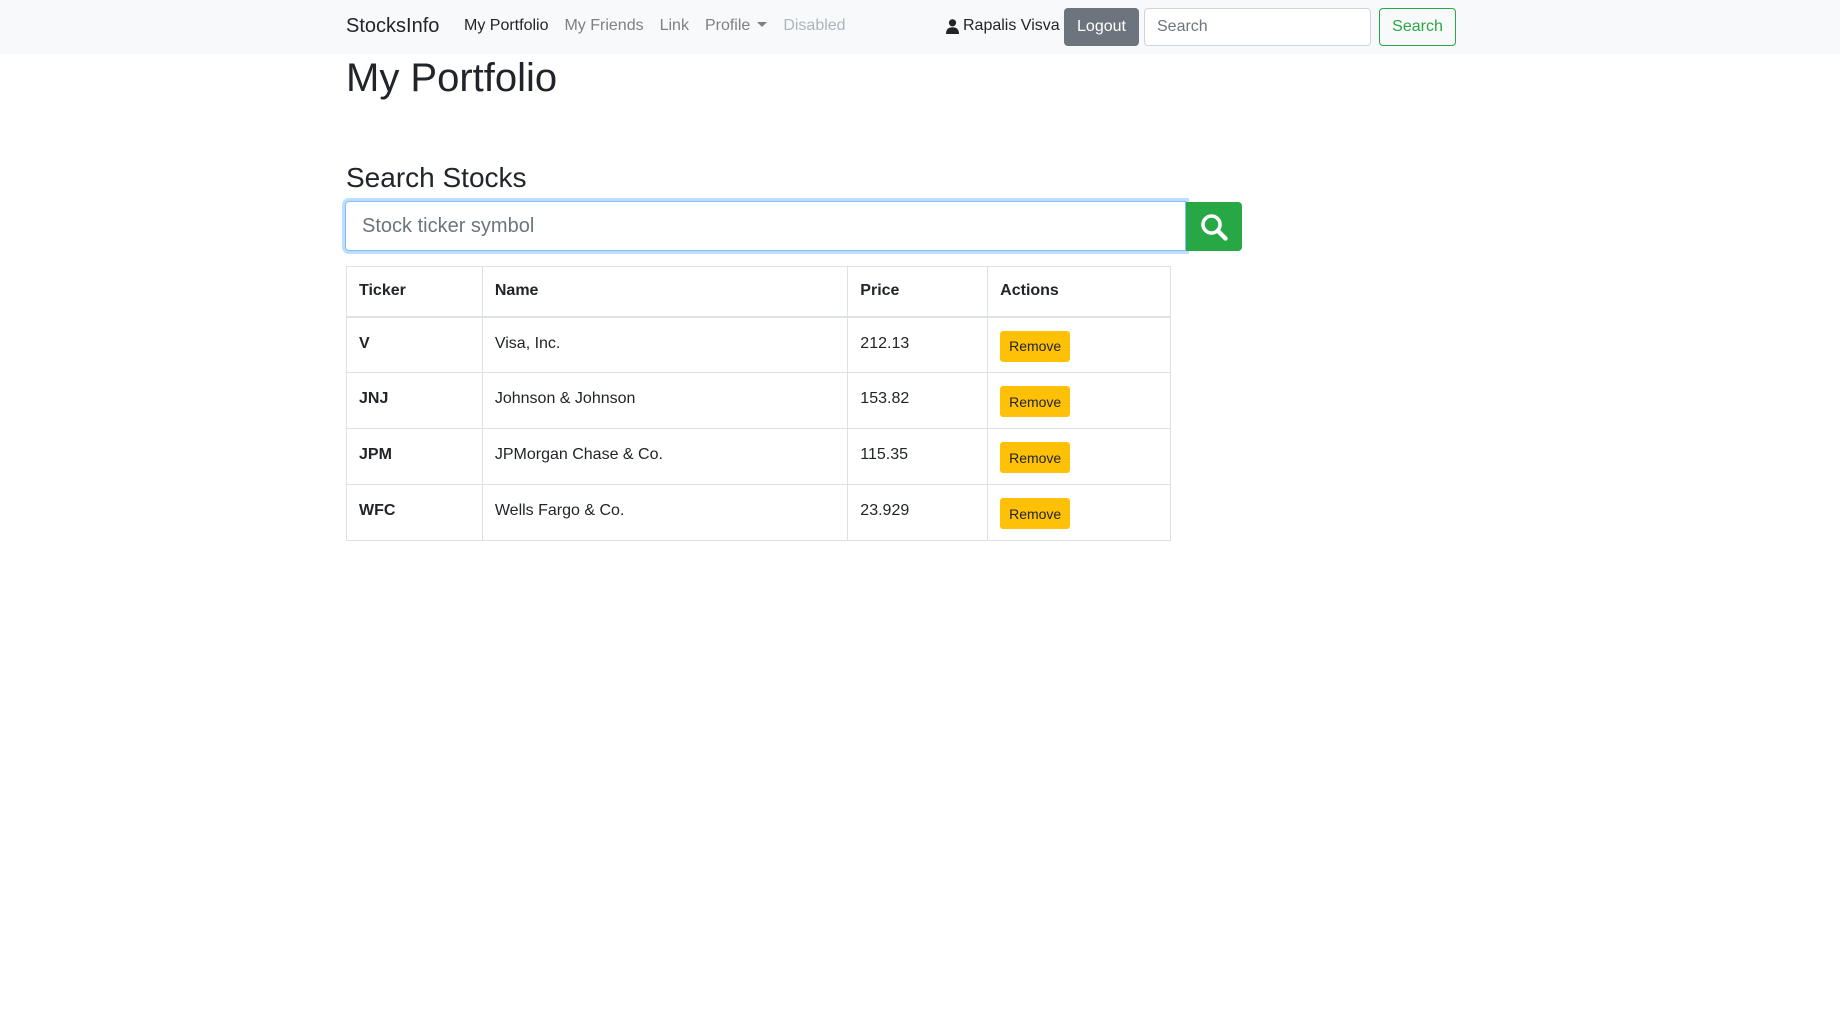 The image size is (1840, 1022). I want to click on cell-price: 23.929, so click(918, 512).